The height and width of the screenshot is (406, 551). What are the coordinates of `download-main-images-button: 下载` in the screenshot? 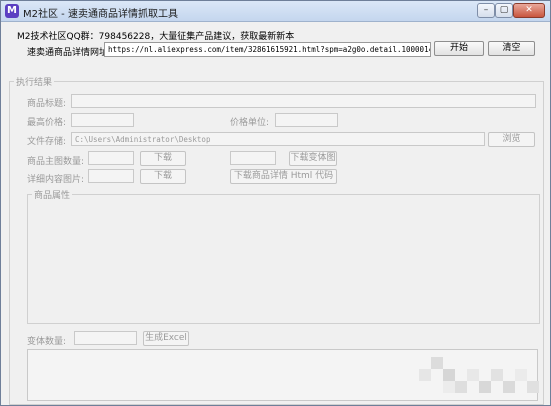 It's located at (163, 158).